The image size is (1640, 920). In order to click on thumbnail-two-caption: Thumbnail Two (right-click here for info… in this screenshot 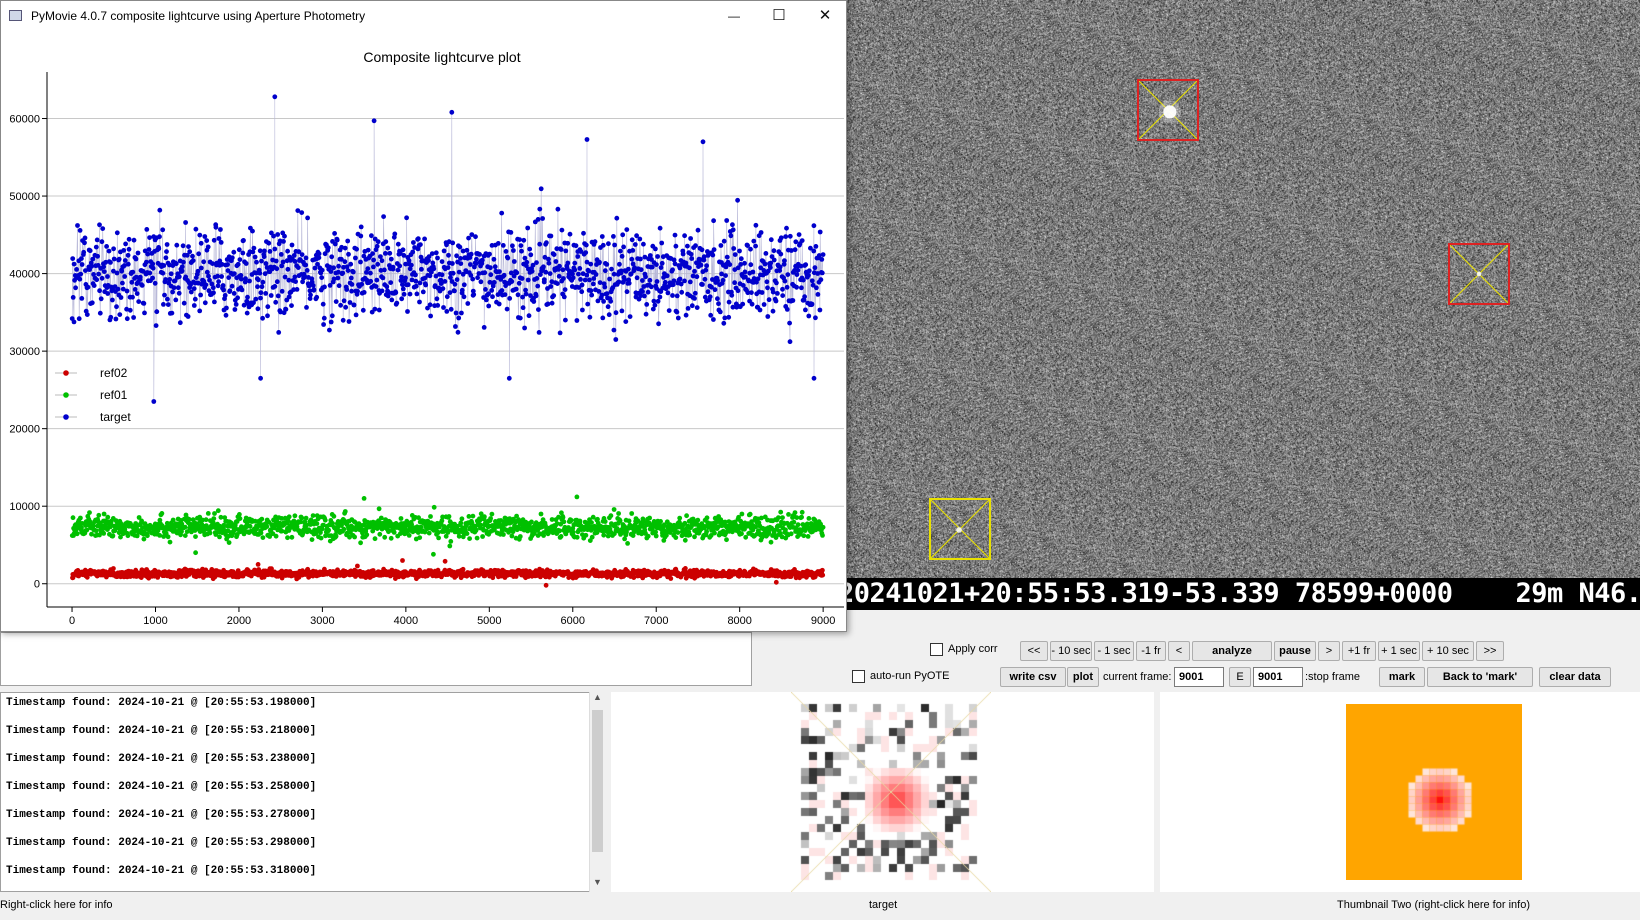, I will do `click(1433, 905)`.